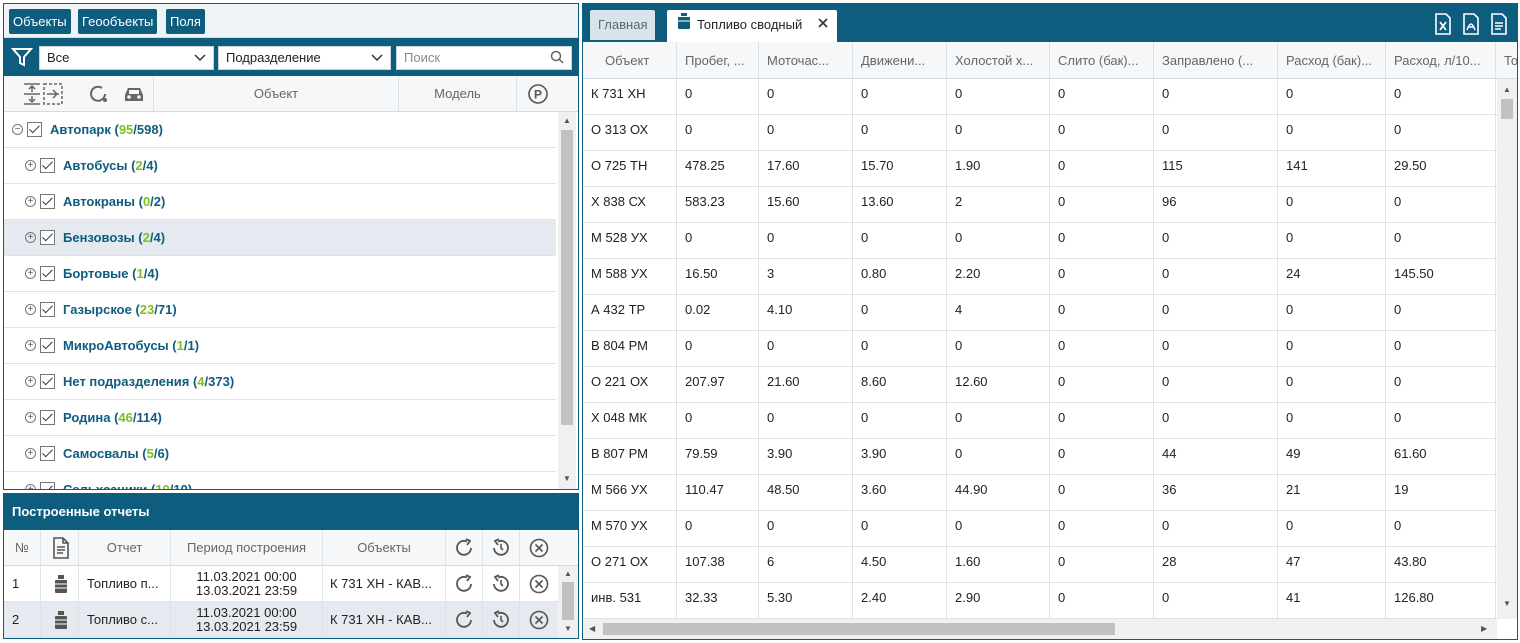  I want to click on grid-row: О 725 ТН 478.25 17.60 15.70 1.90 0 115 141 29.50, so click(1040, 169).